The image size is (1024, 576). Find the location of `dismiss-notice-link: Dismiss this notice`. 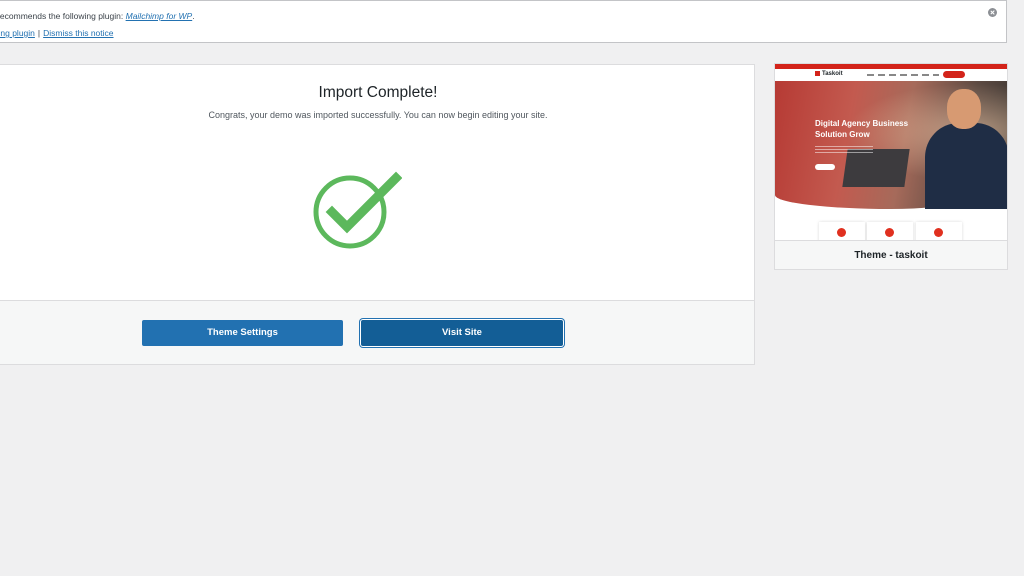

dismiss-notice-link: Dismiss this notice is located at coordinates (78, 33).